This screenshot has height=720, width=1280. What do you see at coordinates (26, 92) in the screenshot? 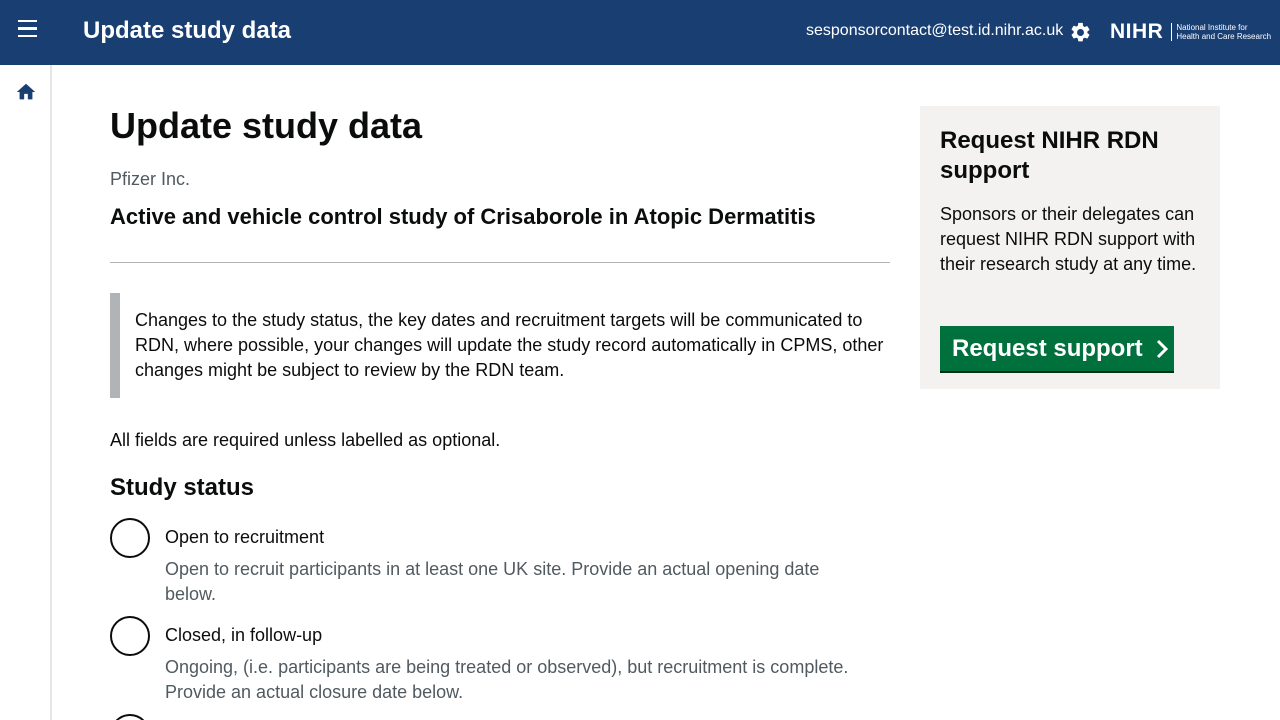
I see `home-icon` at bounding box center [26, 92].